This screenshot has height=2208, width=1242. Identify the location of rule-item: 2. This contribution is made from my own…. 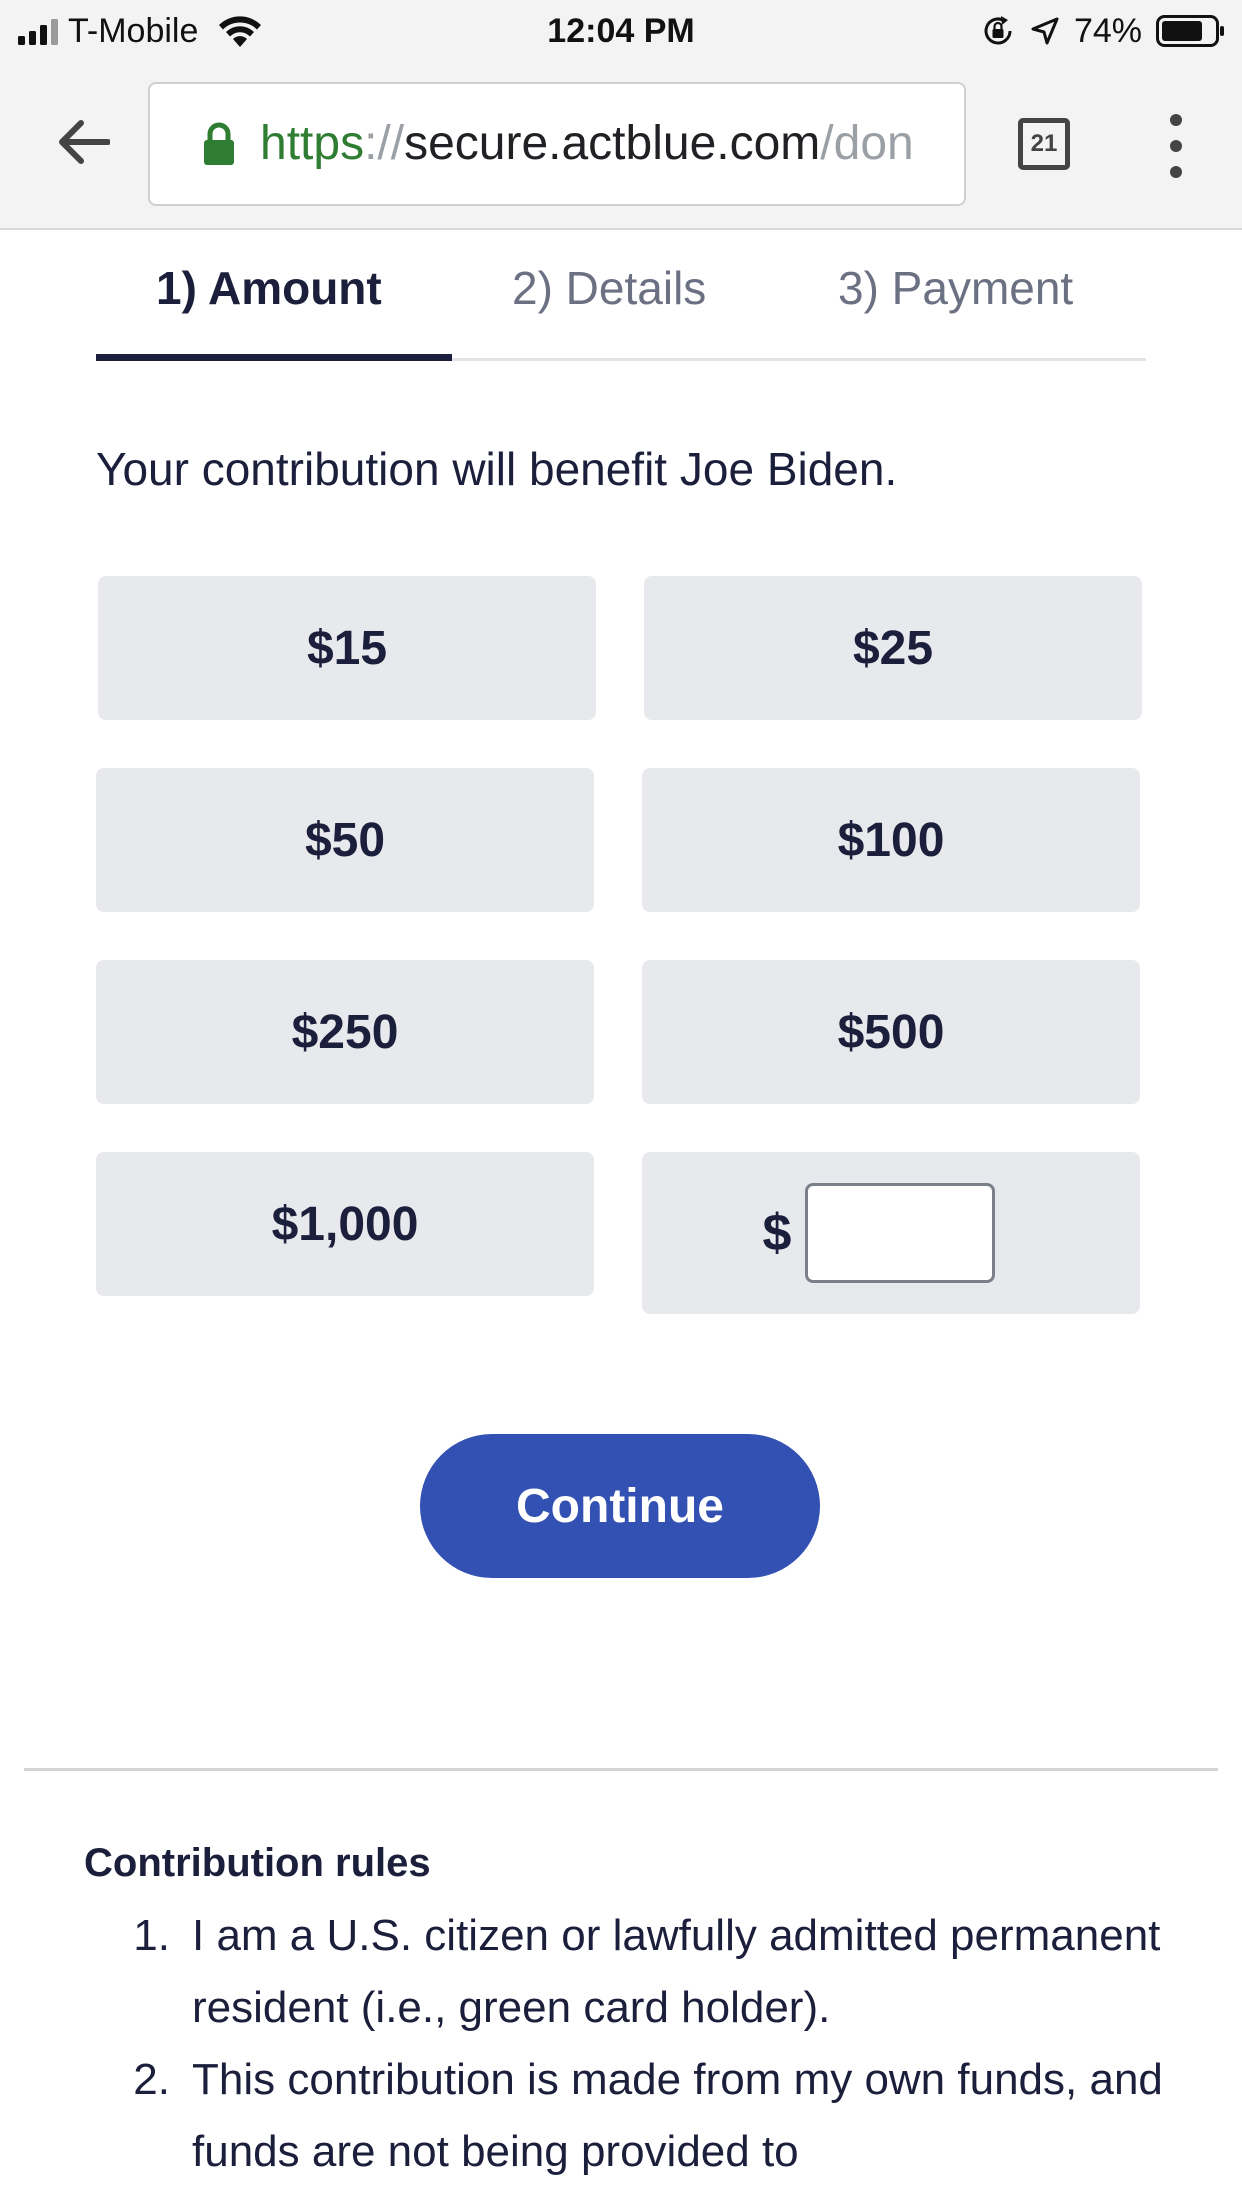
(639, 2116).